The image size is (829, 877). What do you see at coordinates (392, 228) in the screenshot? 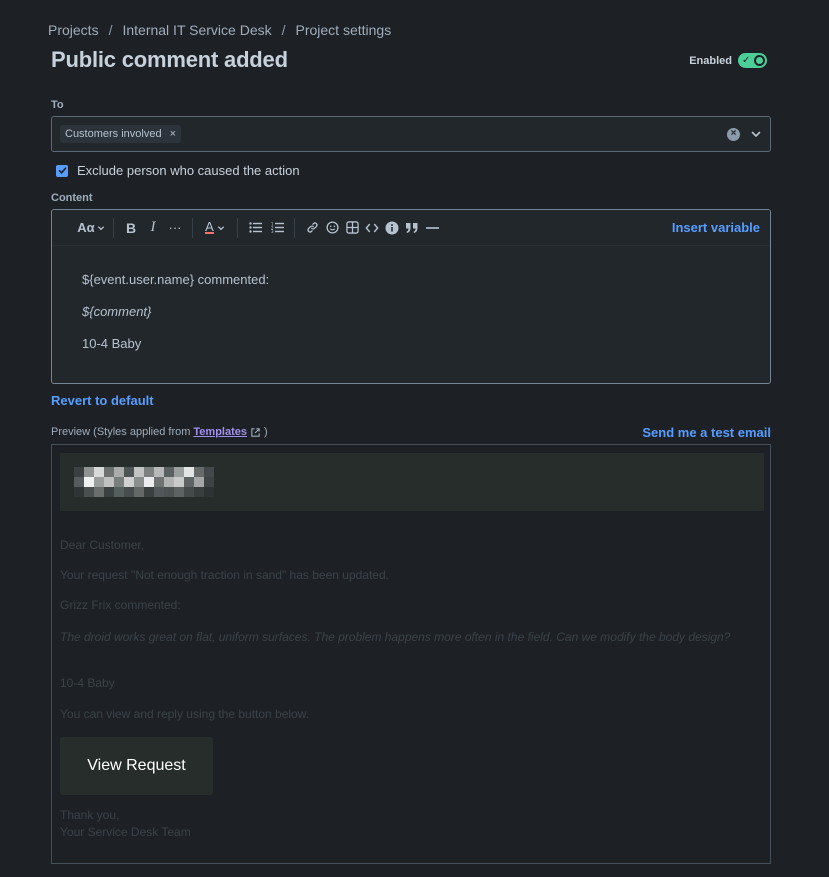
I see `info-panel-icon` at bounding box center [392, 228].